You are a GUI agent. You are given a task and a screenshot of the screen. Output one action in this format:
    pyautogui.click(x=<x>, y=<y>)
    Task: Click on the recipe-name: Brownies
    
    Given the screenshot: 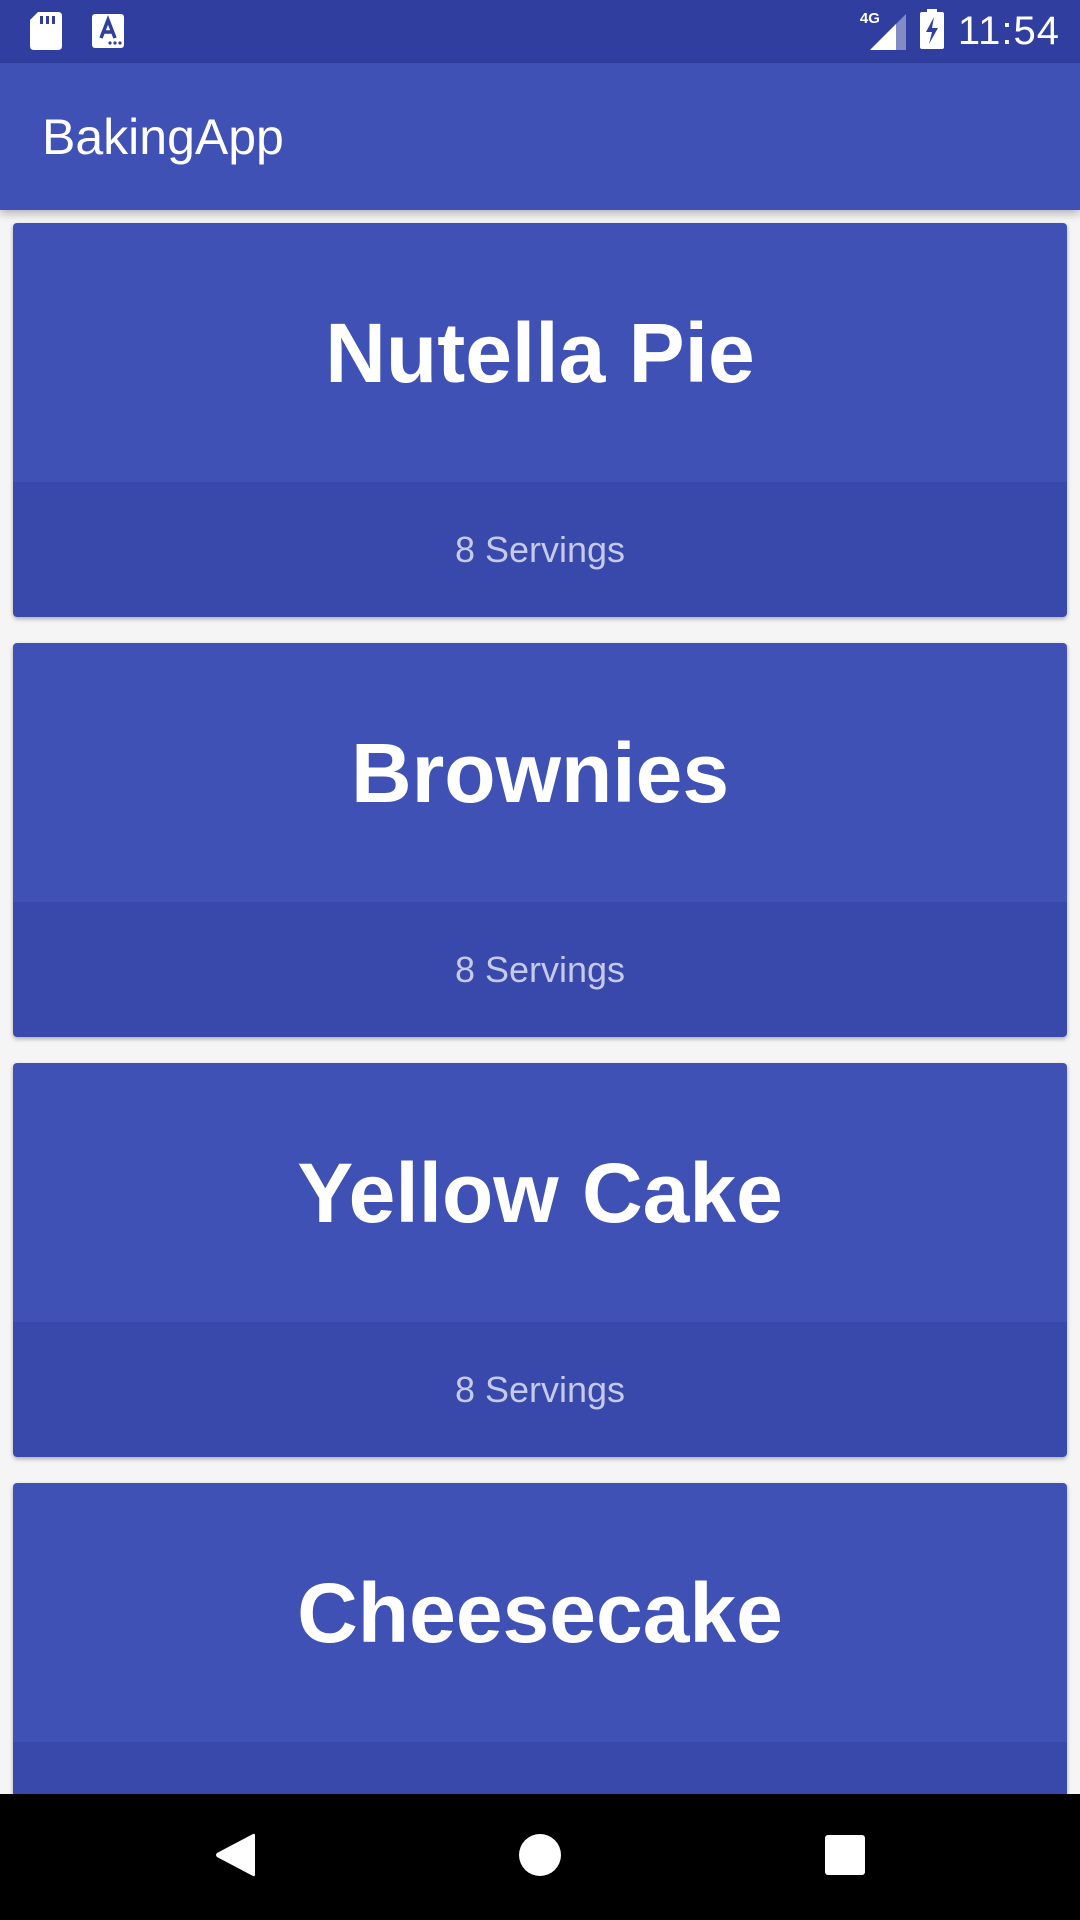 What is the action you would take?
    pyautogui.click(x=540, y=772)
    